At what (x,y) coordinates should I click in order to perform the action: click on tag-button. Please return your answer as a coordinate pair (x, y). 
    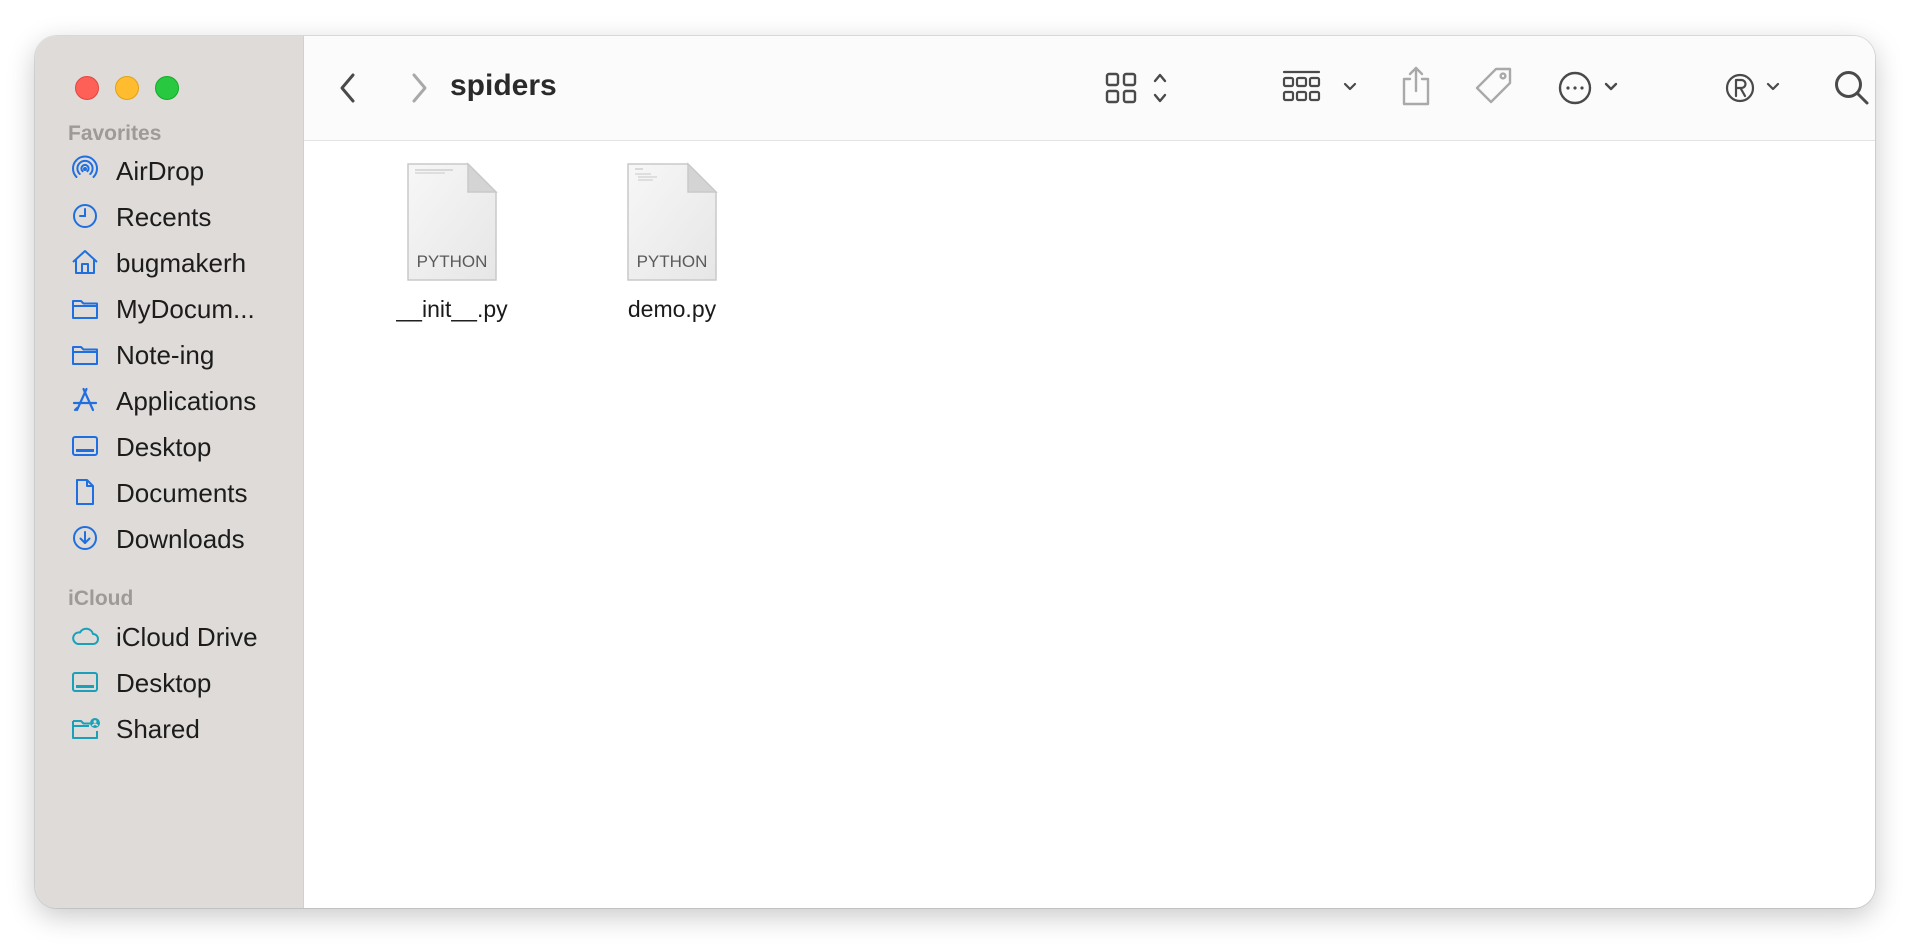
    Looking at the image, I should click on (1494, 86).